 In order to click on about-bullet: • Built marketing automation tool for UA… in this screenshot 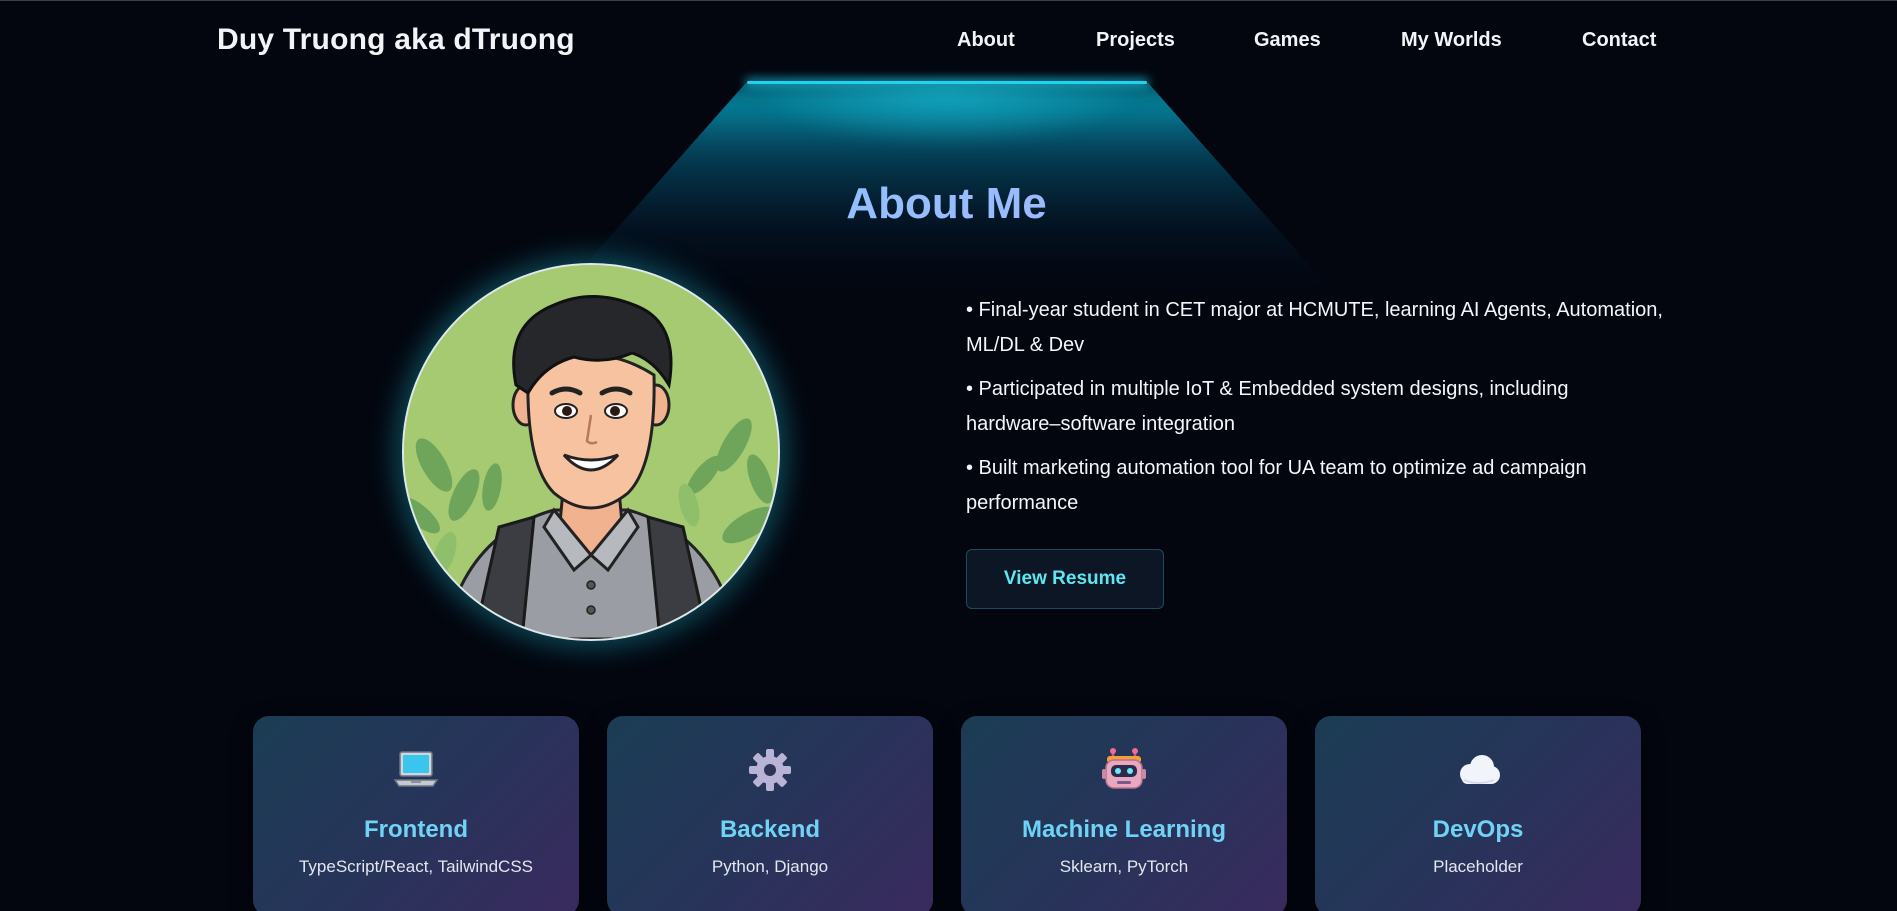, I will do `click(1276, 485)`.